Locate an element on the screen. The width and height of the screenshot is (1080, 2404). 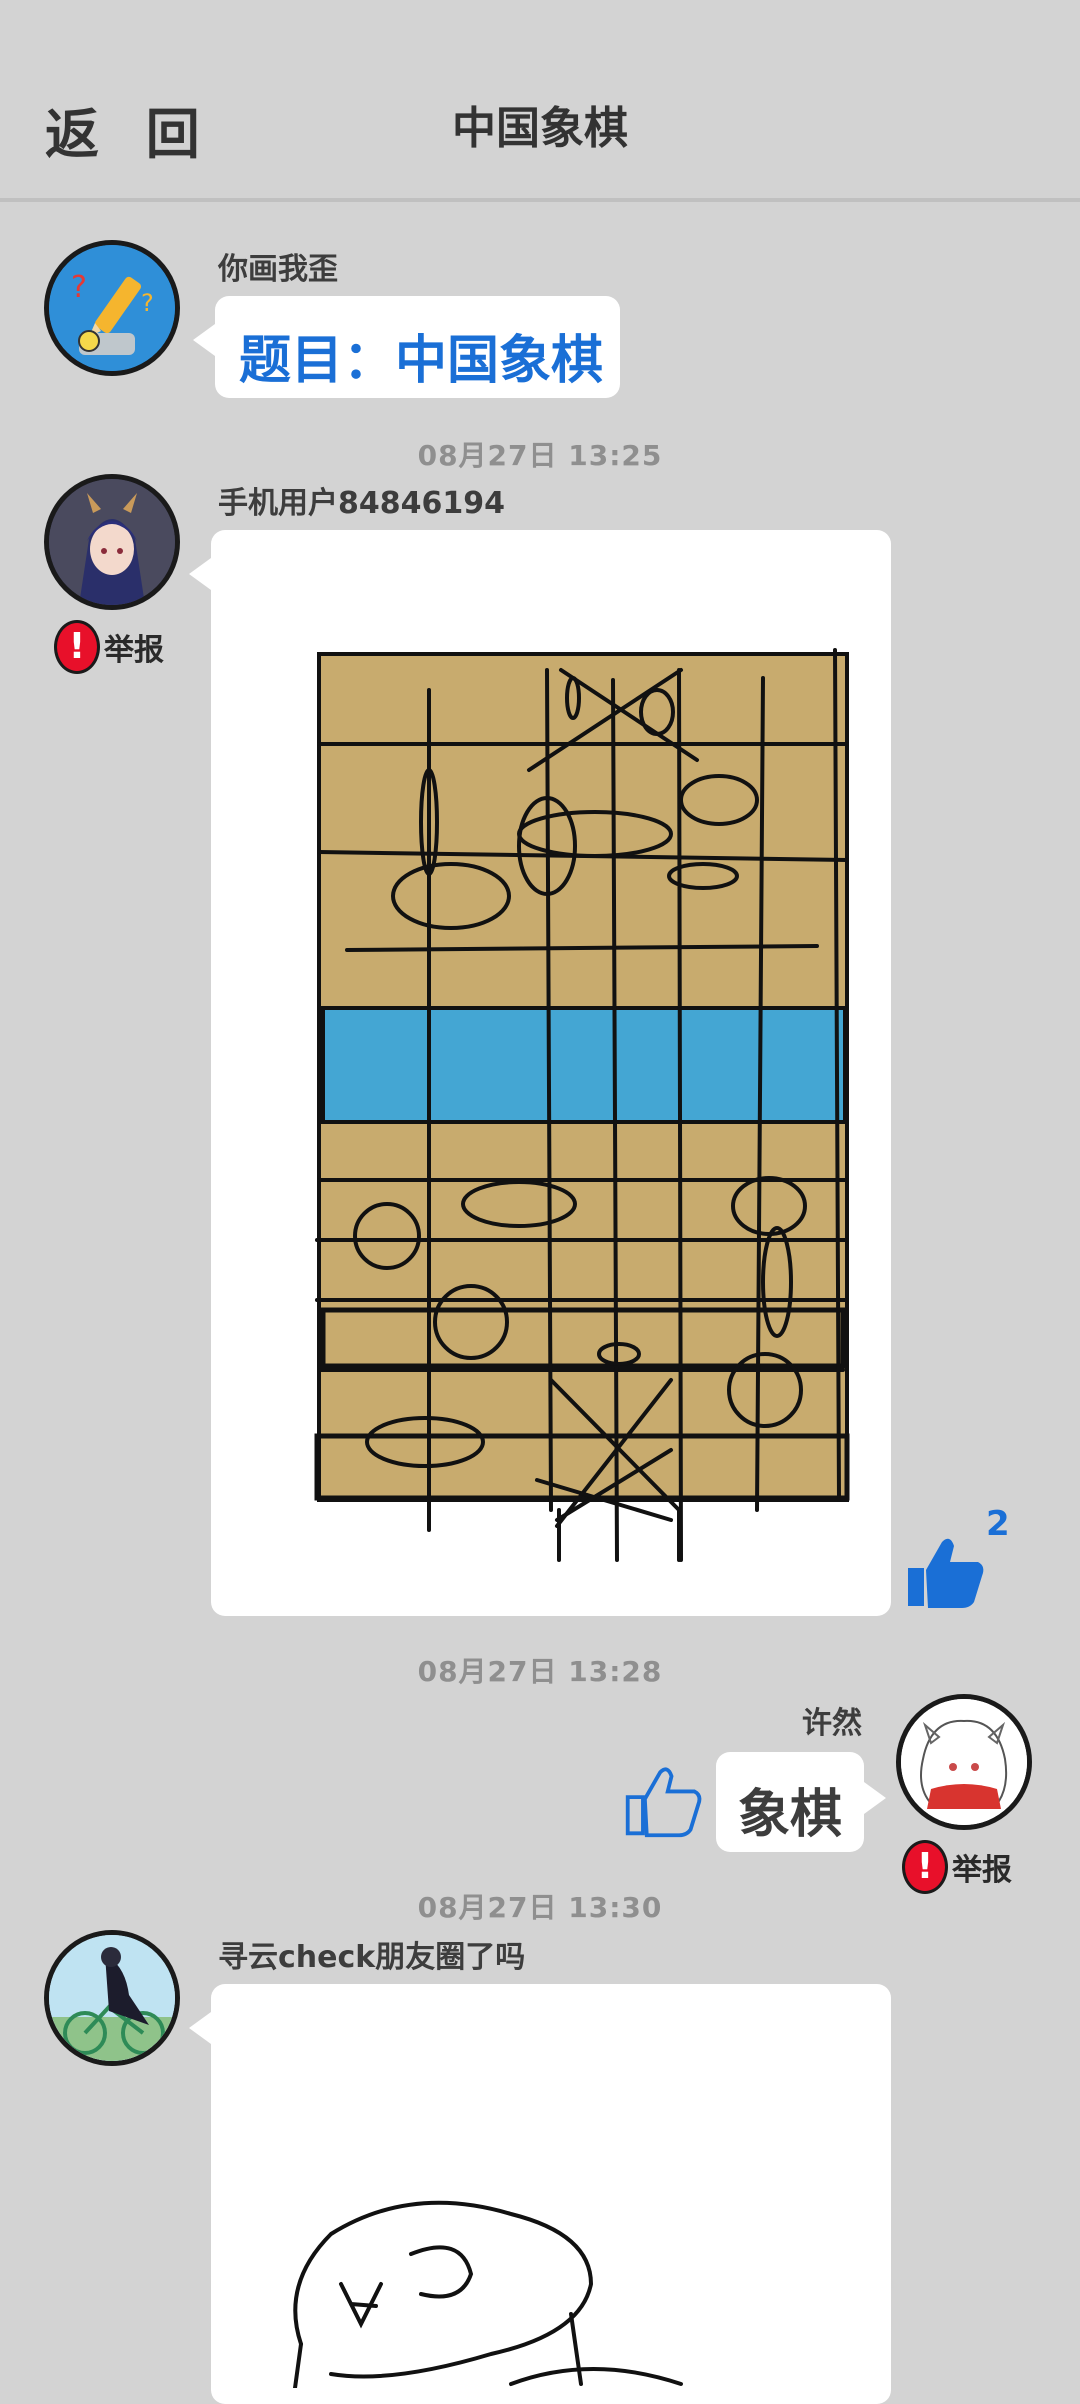
topic-bubble: 题目：中国象棋 is located at coordinates (406, 347).